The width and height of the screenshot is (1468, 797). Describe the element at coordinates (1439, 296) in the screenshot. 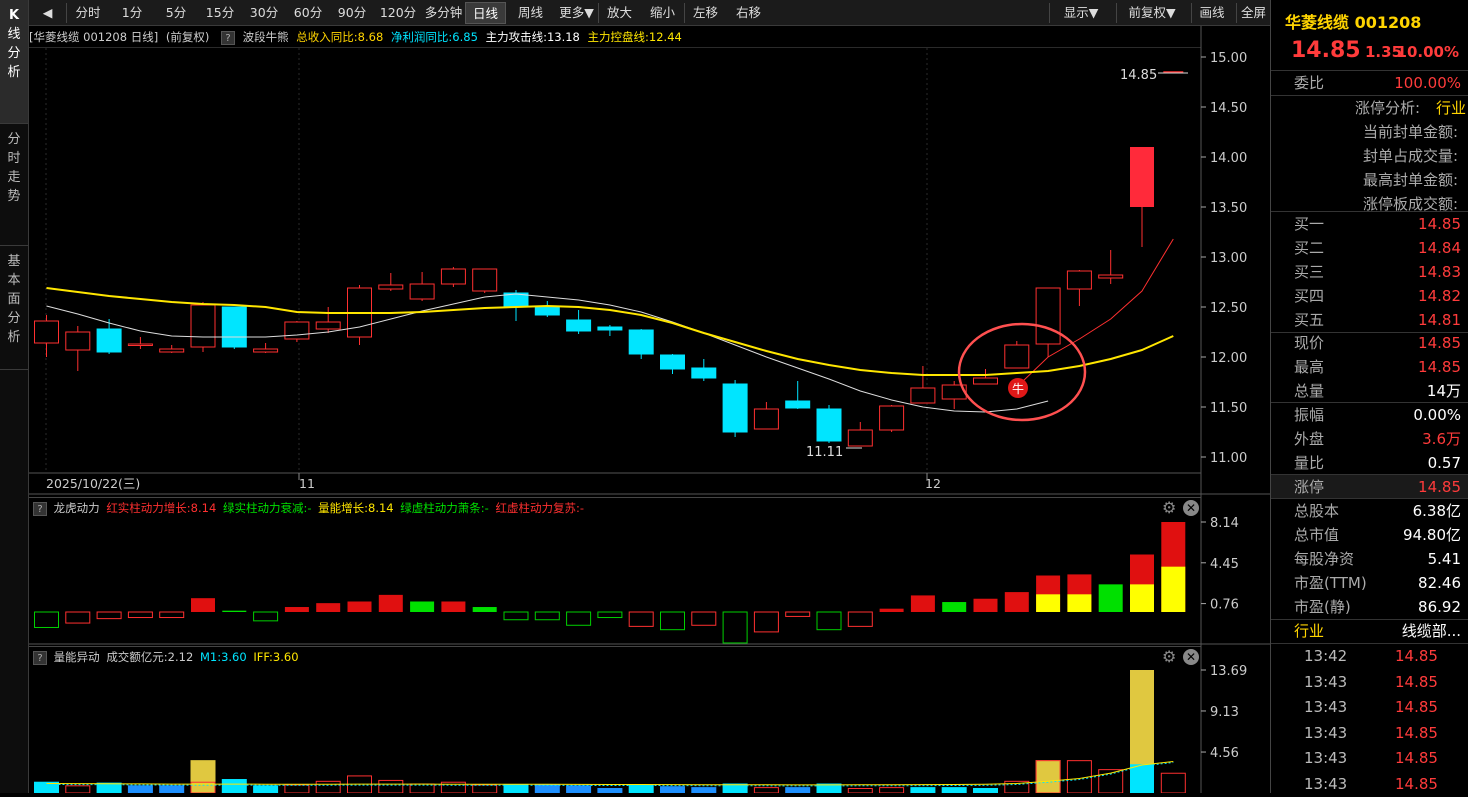

I see `row-value: 14.82` at that location.